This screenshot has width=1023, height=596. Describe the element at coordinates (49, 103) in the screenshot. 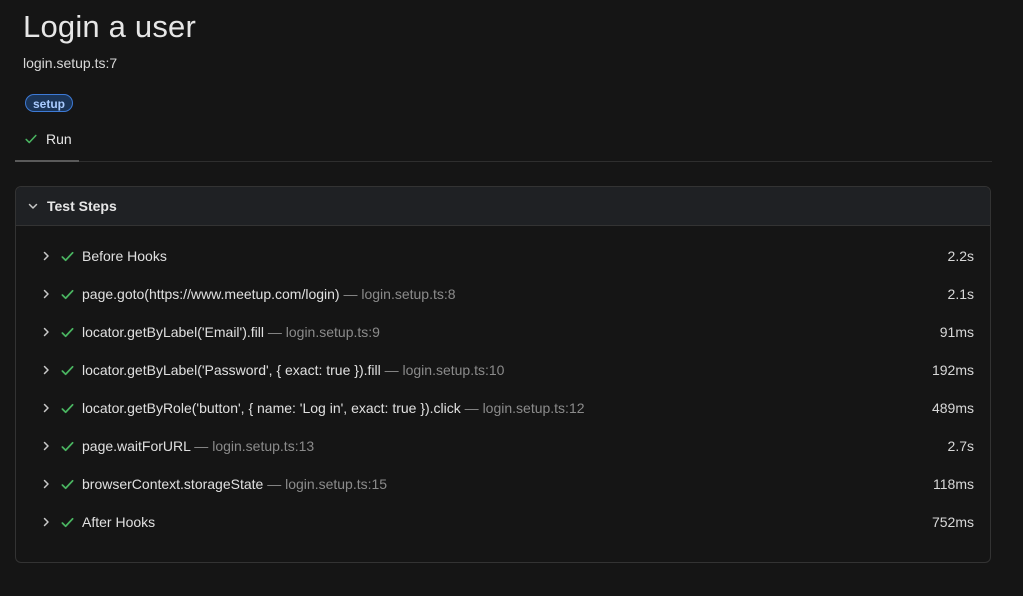

I see `setup-tag-badge: setup` at that location.